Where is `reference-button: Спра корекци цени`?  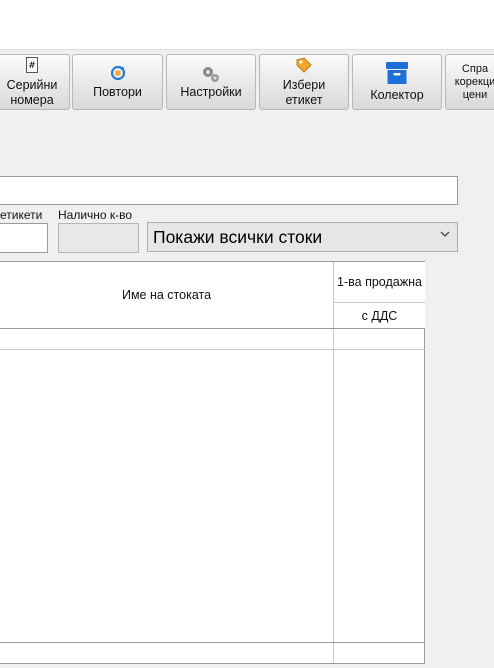
reference-button: Спра корекци цени is located at coordinates (469, 82).